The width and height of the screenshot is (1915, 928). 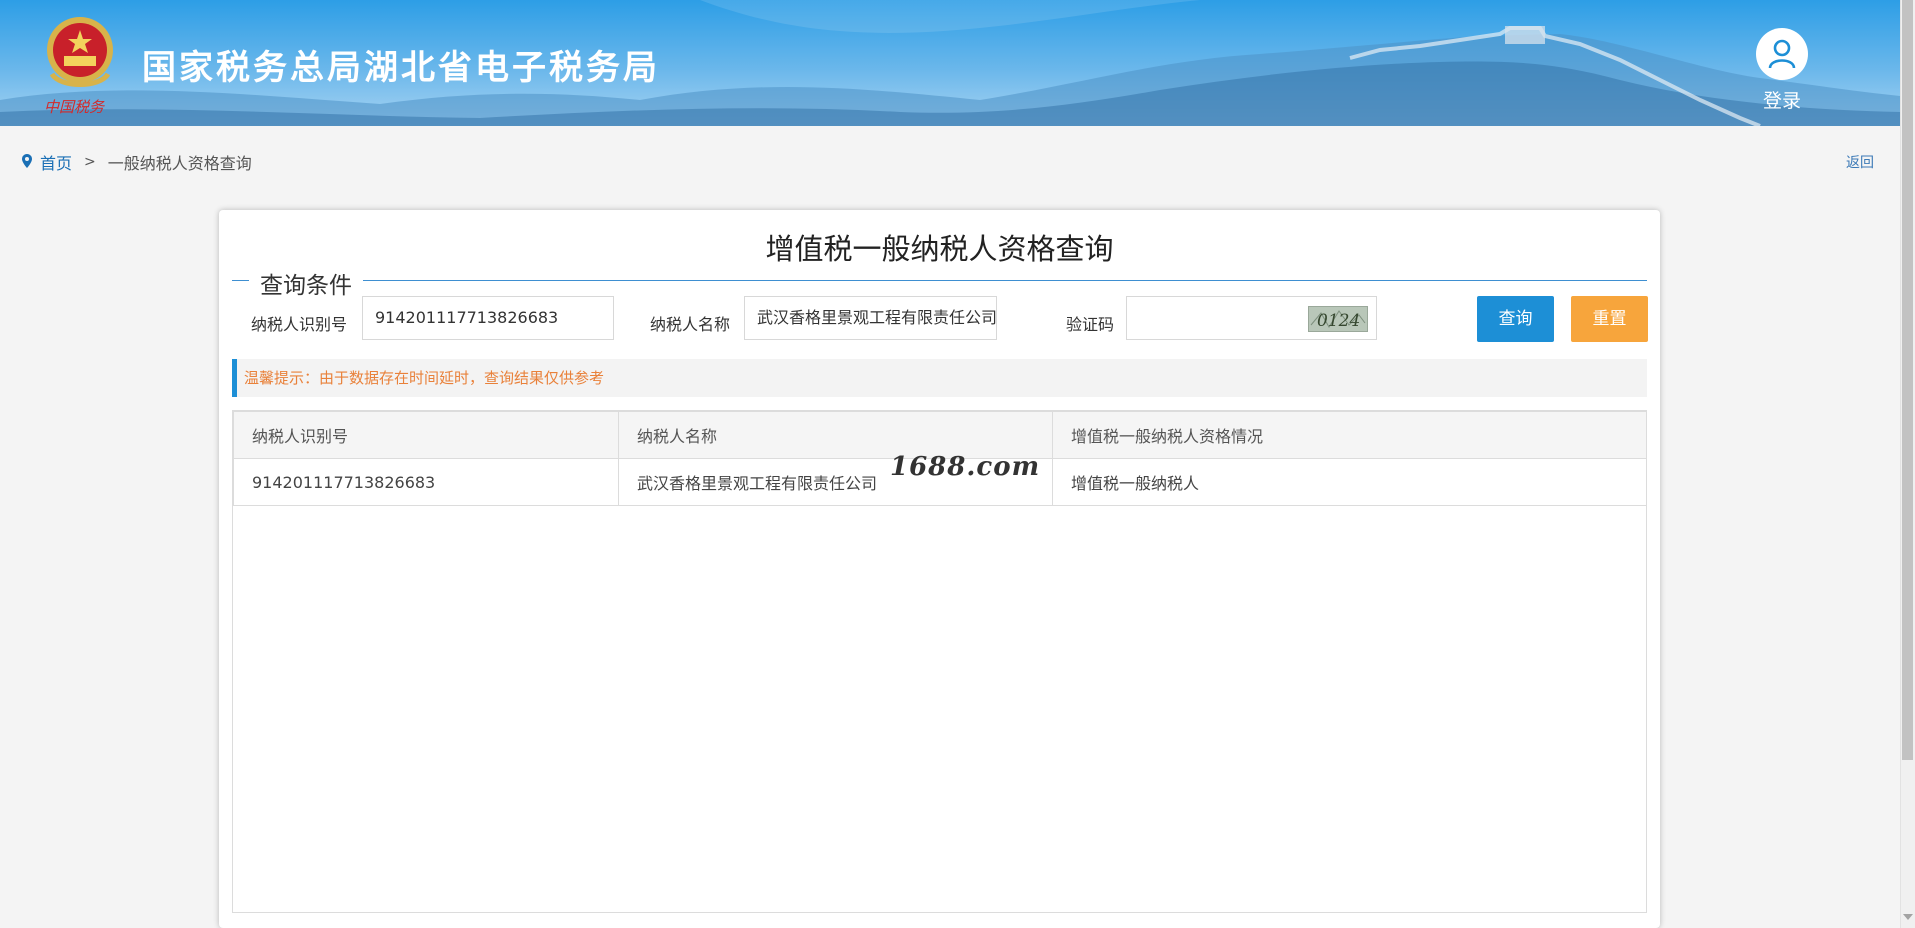 I want to click on svg-text: 中国税务, so click(x=75, y=107).